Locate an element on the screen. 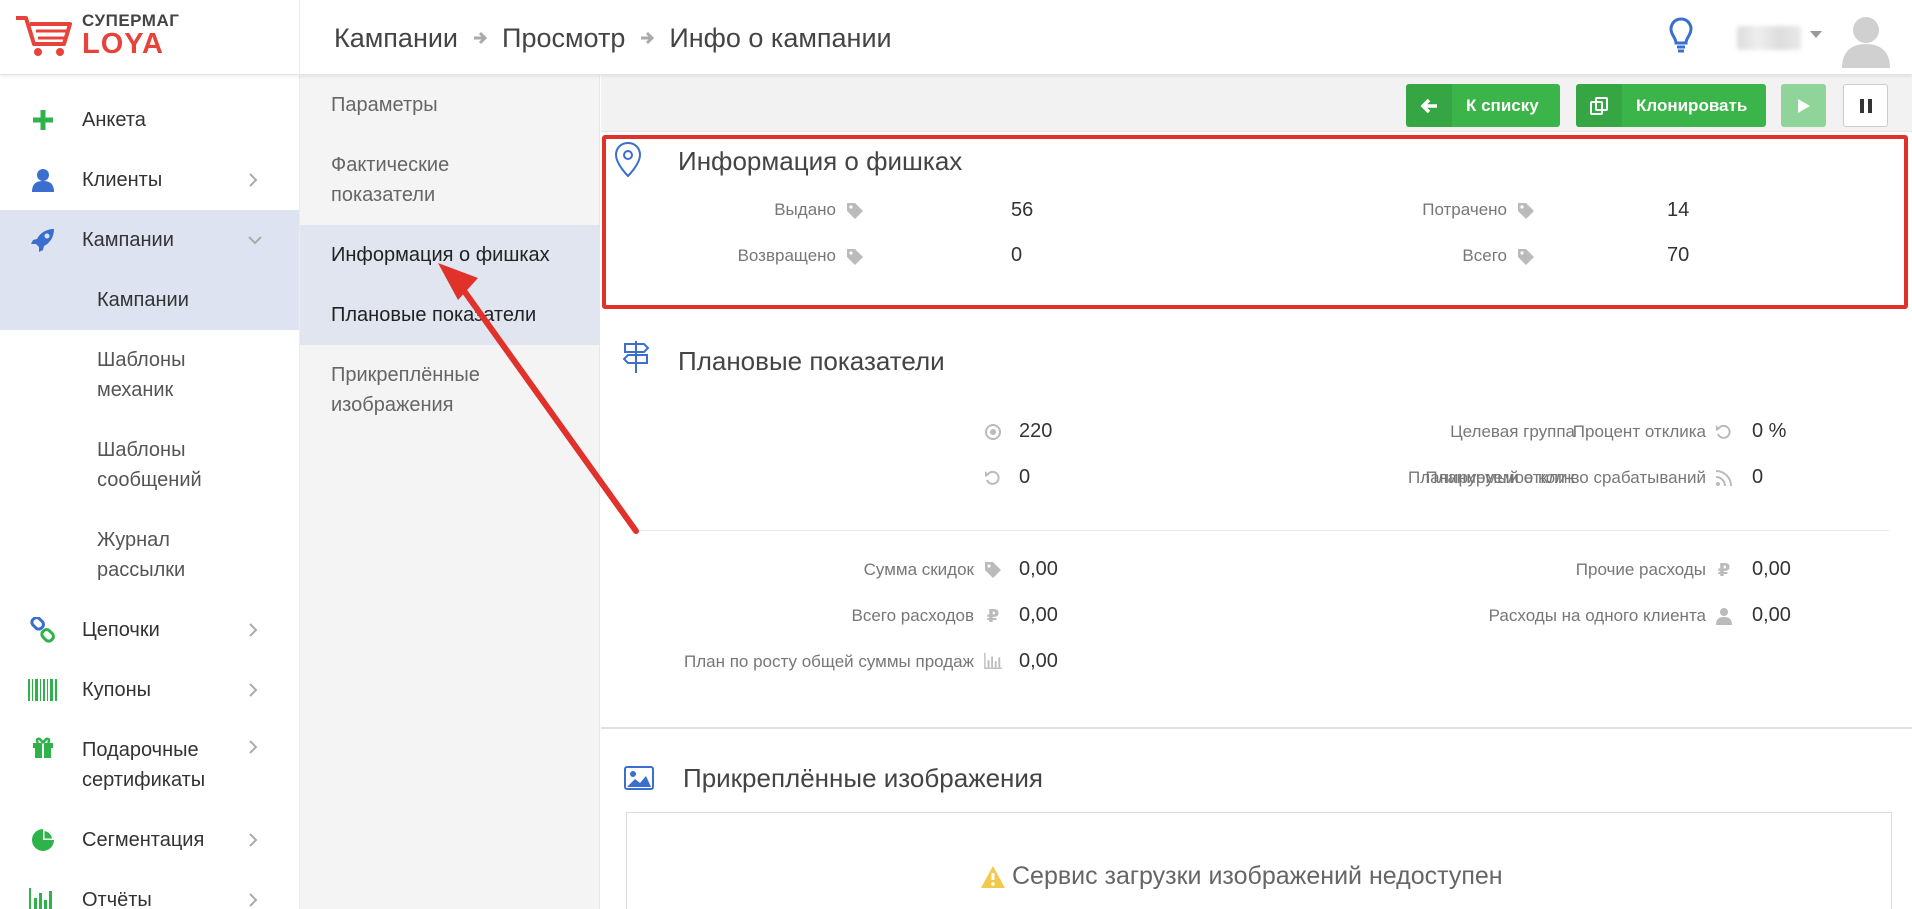  cost-per-client-value: 0,00 is located at coordinates (1771, 615).